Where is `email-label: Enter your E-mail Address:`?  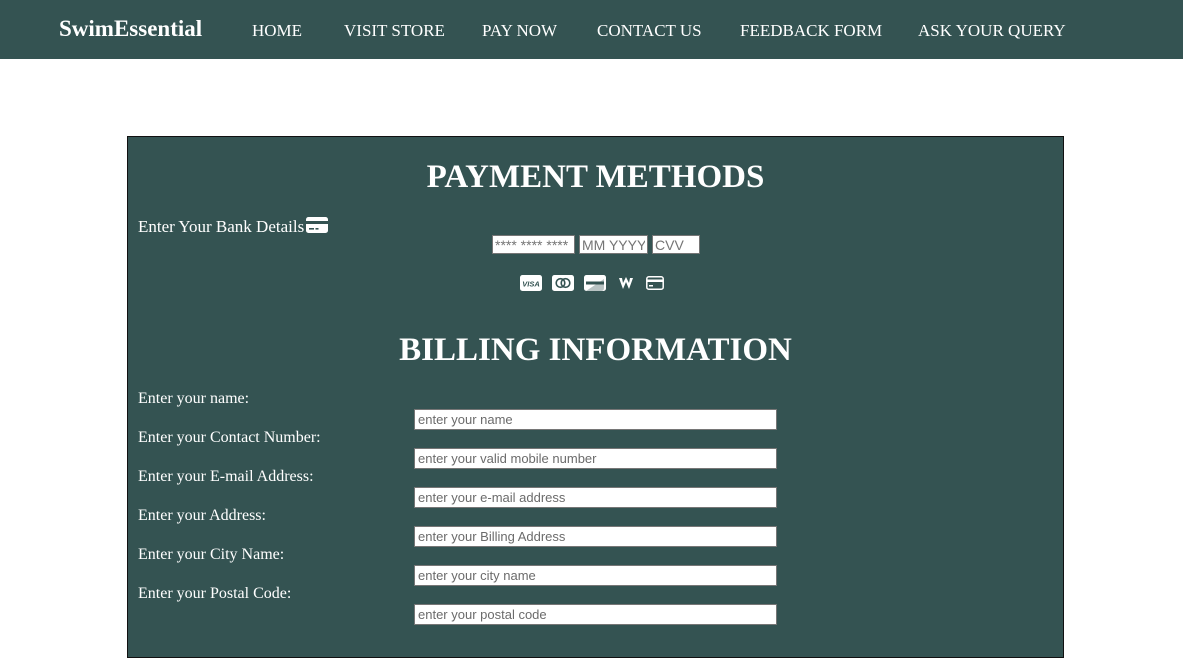
email-label: Enter your E-mail Address: is located at coordinates (226, 476).